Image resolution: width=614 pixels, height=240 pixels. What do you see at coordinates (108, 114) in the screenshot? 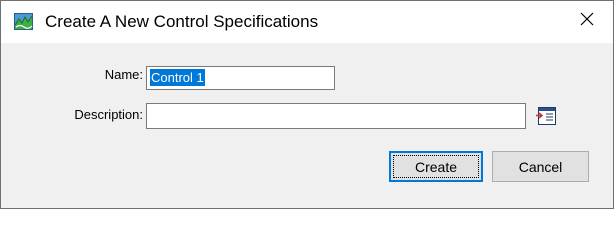
I see `description-label: Description:` at bounding box center [108, 114].